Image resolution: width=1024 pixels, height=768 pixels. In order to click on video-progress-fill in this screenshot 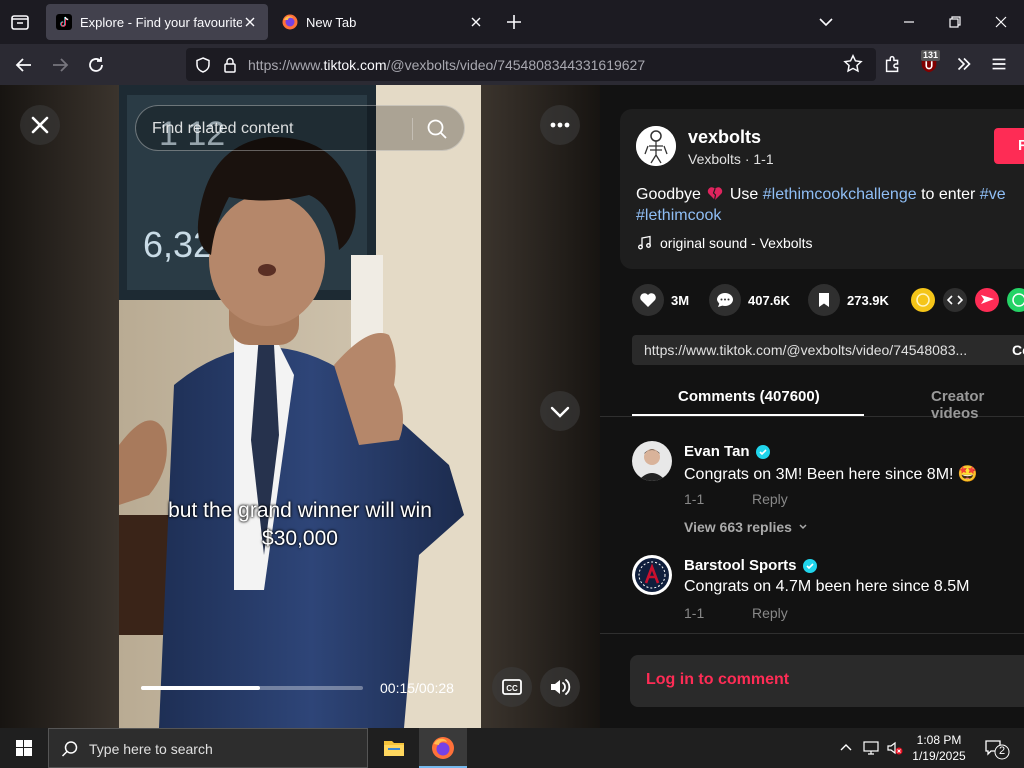, I will do `click(200, 688)`.